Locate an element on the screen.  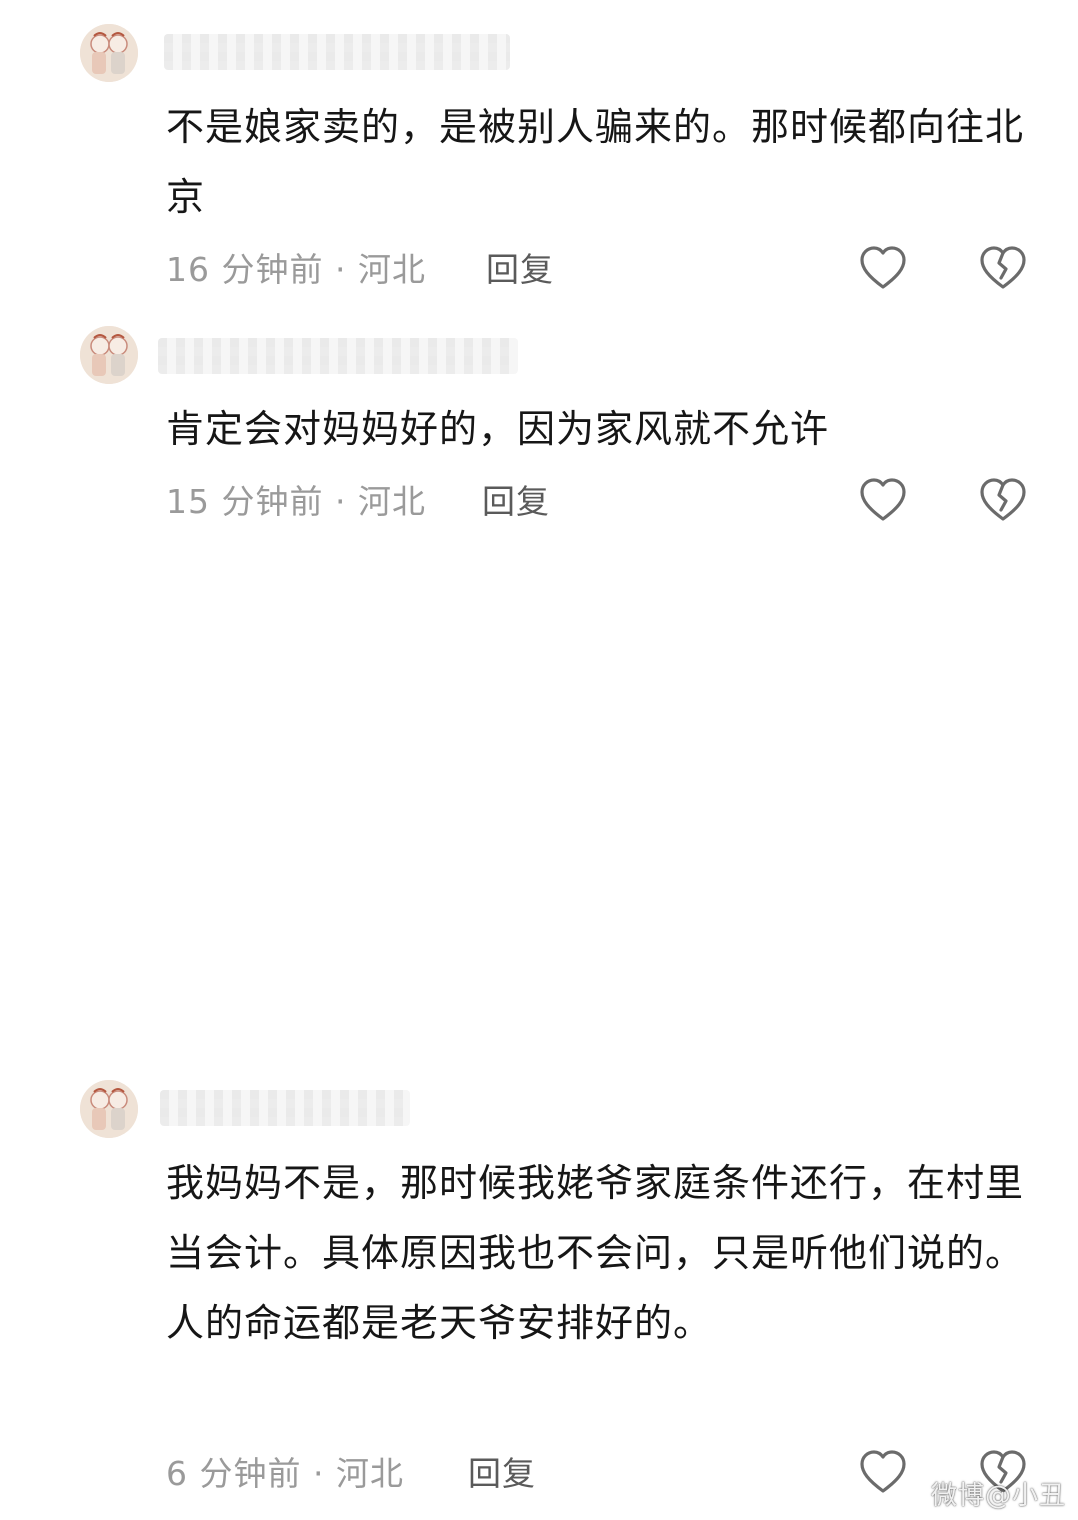
comment-meta: 16 分钟前 · 河北 is located at coordinates (296, 270).